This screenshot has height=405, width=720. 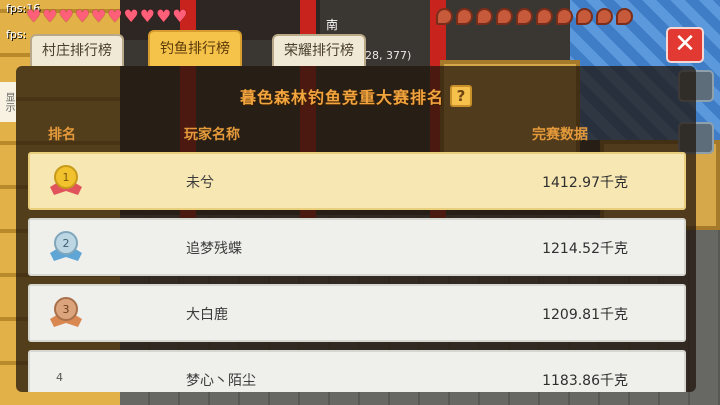 What do you see at coordinates (332, 25) in the screenshot?
I see `compass-direction: 南` at bounding box center [332, 25].